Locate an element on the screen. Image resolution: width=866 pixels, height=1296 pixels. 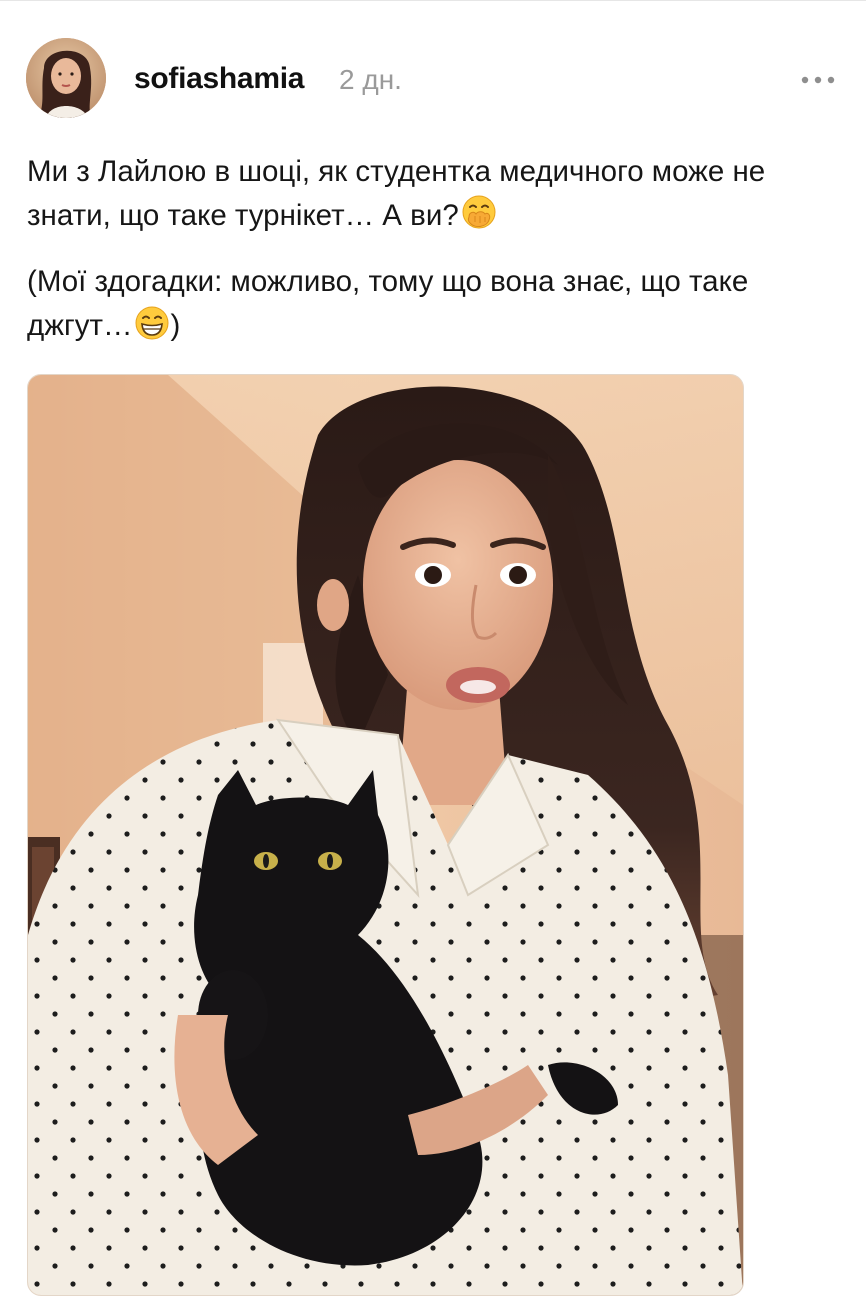
caption-text-2-end: ) is located at coordinates (175, 325).